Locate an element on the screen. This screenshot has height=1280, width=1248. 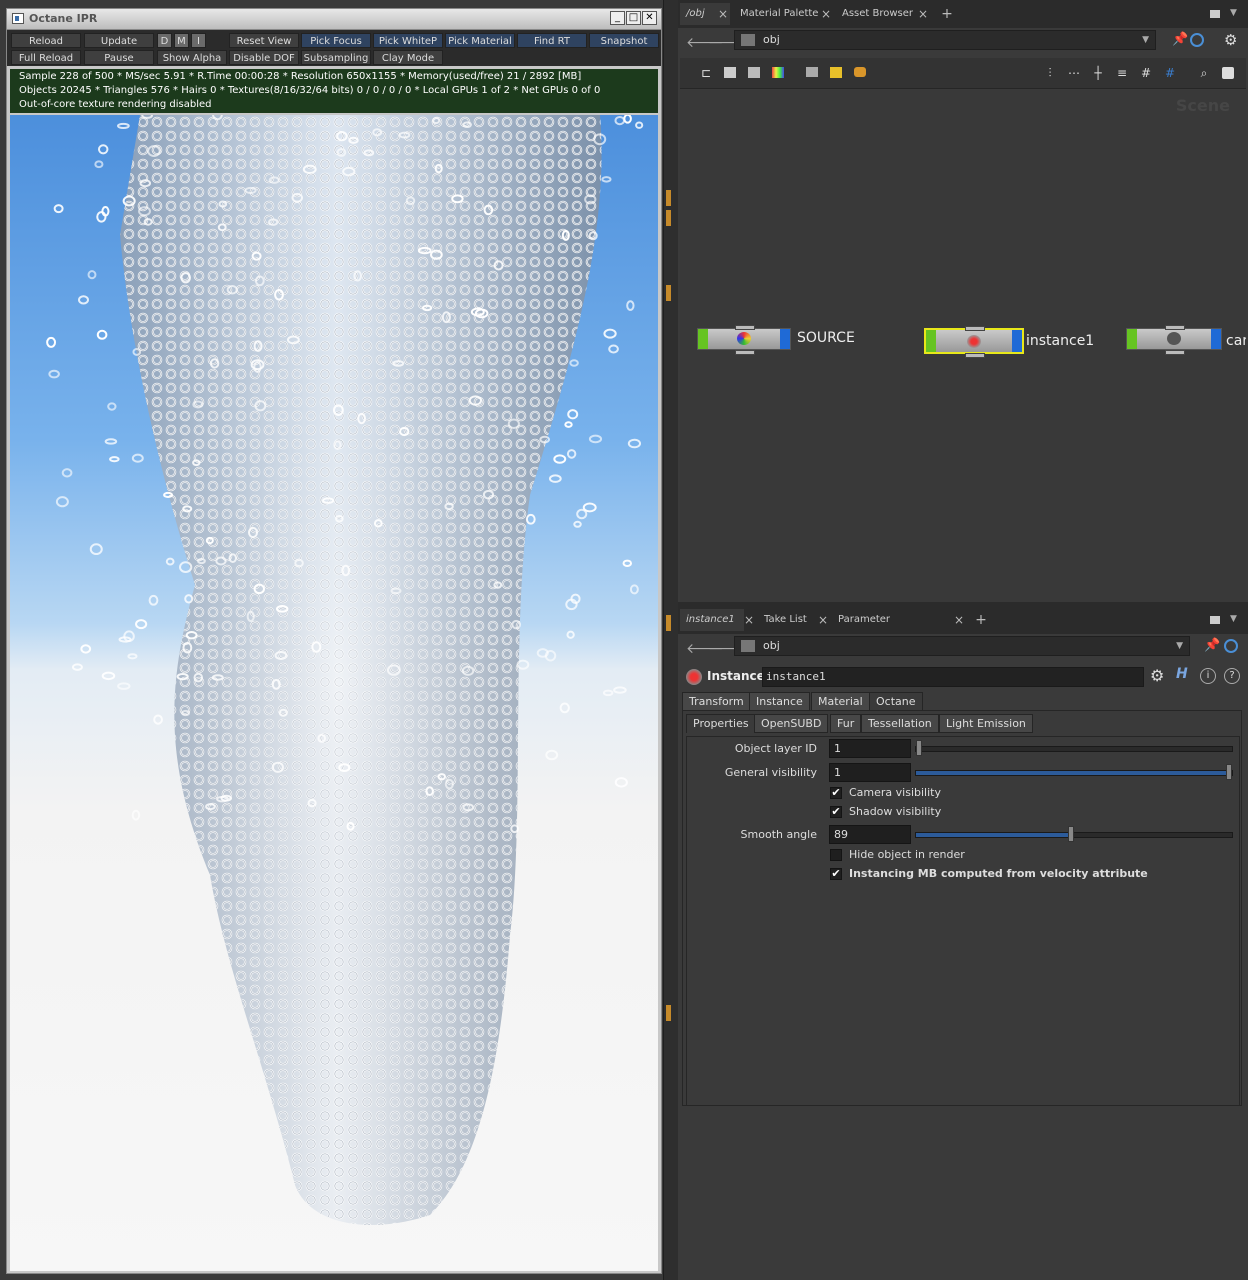
shadow-visibility-checkbox: ✔ is located at coordinates (836, 812).